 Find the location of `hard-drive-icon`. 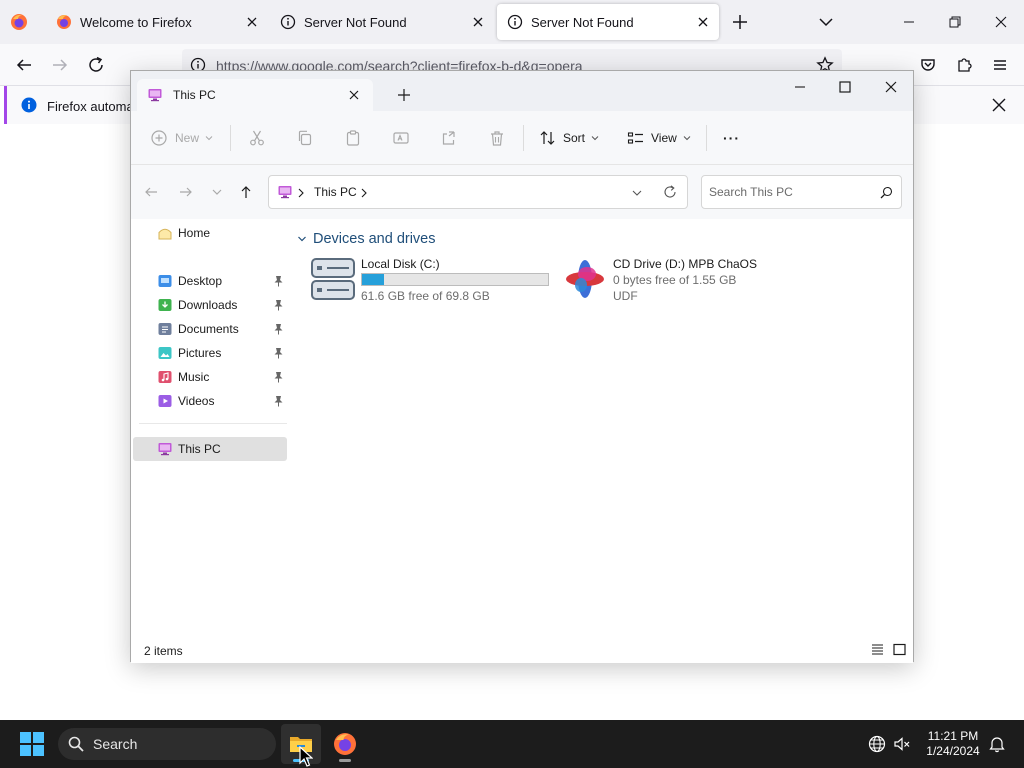

hard-drive-icon is located at coordinates (333, 279).